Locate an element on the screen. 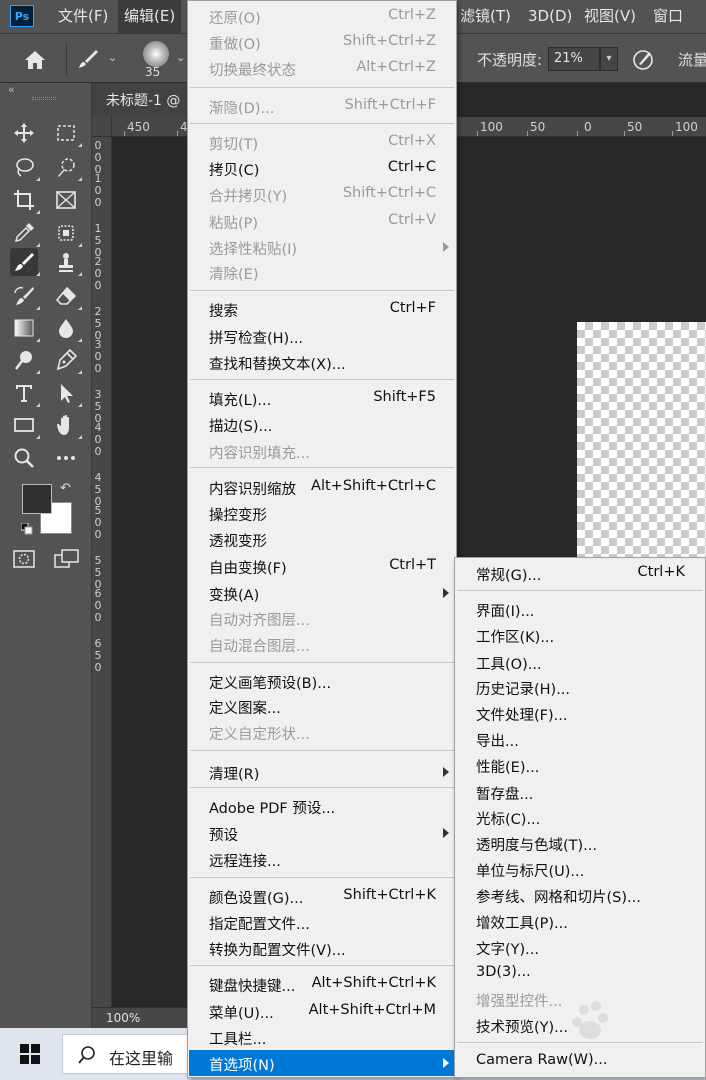  opacity-input: 21% is located at coordinates (574, 59).